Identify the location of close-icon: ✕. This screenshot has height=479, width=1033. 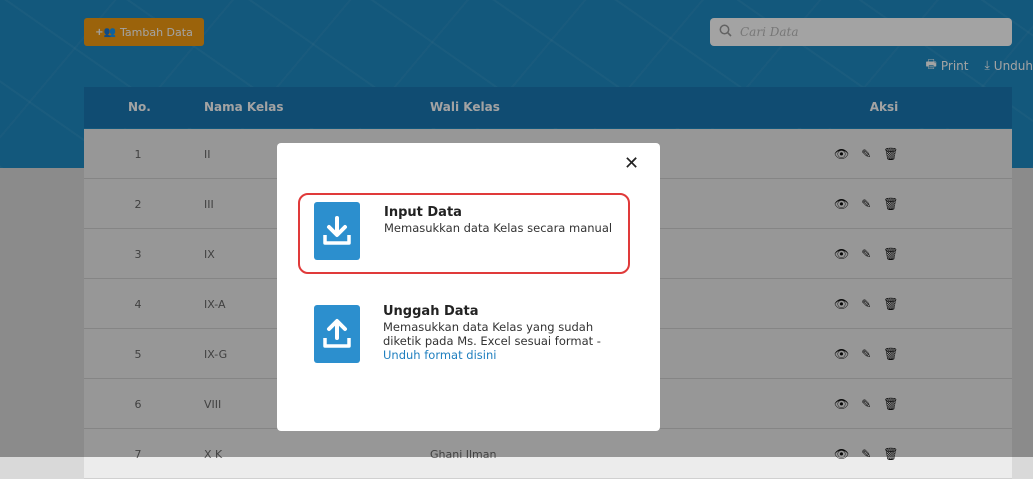
(631, 163).